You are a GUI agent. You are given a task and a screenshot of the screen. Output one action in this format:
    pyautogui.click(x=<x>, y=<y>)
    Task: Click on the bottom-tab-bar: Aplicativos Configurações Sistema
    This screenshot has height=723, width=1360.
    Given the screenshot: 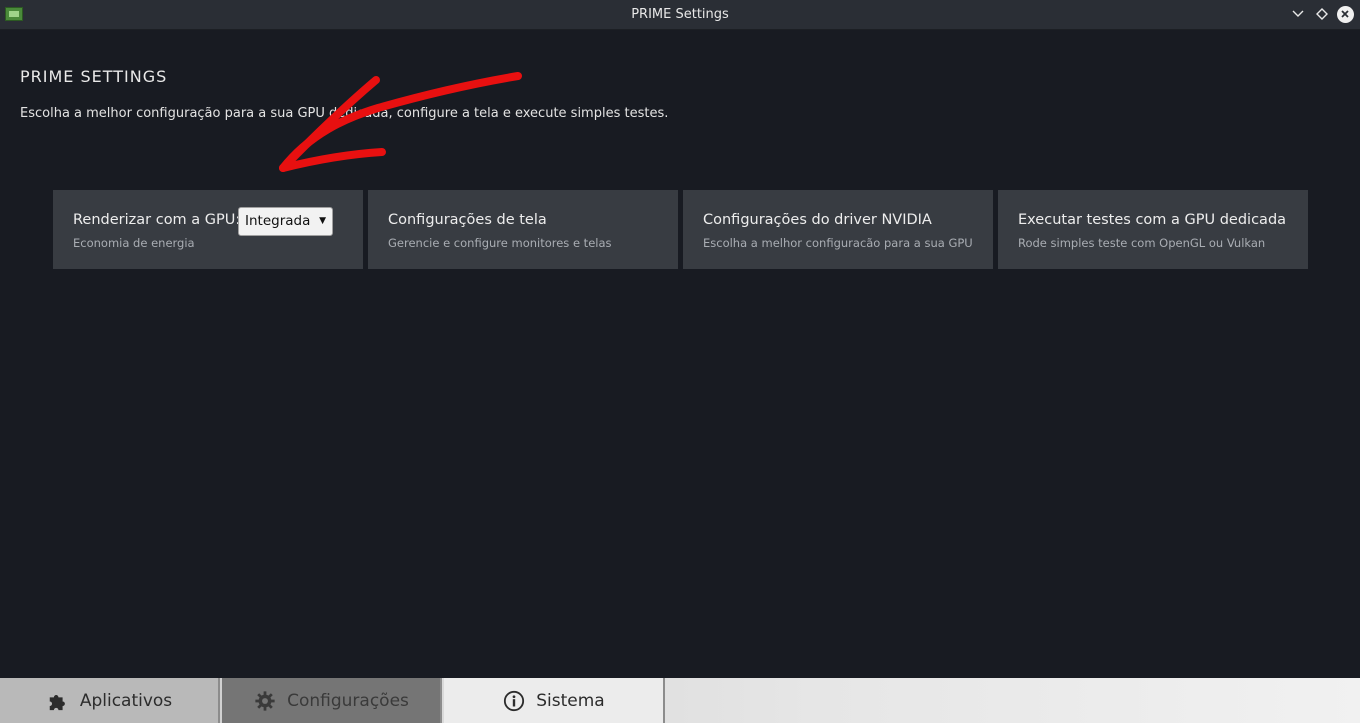 What is the action you would take?
    pyautogui.click(x=680, y=700)
    